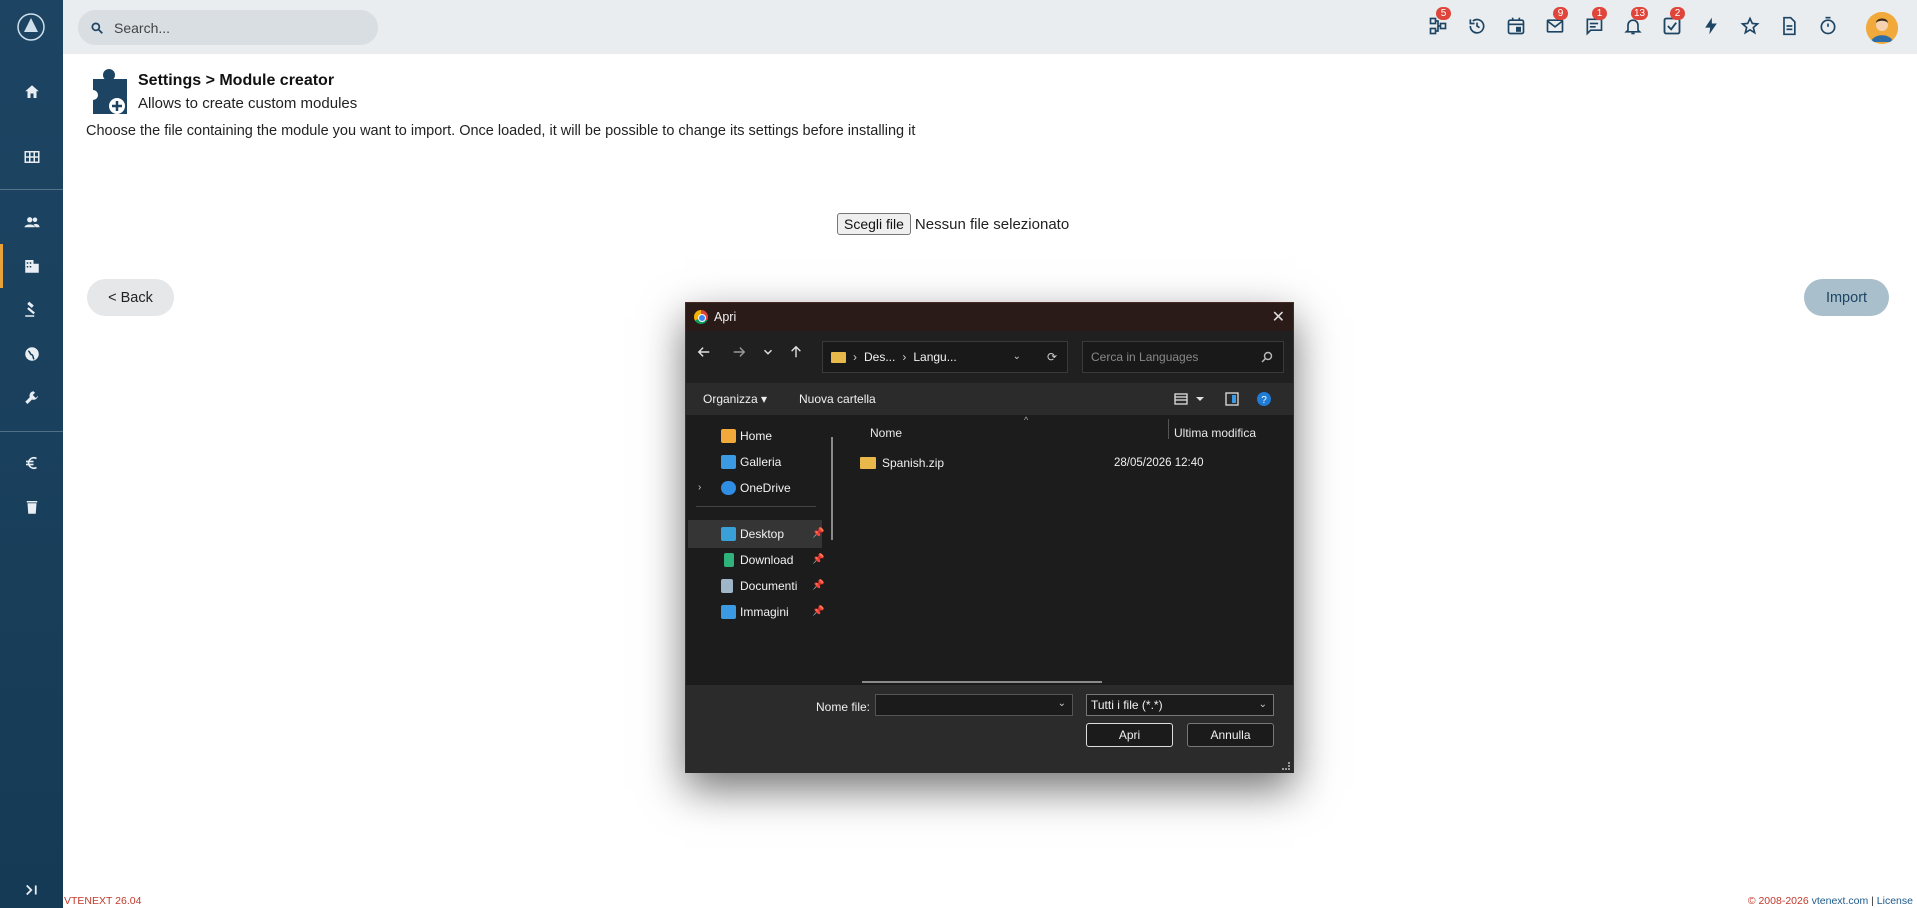 This screenshot has width=1917, height=908. Describe the element at coordinates (1278, 317) in the screenshot. I see `close-icon: ✕` at that location.